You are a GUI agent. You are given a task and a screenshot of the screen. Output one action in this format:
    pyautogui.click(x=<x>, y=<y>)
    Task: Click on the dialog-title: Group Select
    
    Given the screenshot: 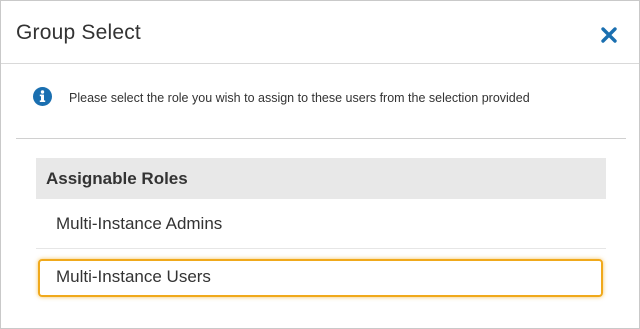 What is the action you would take?
    pyautogui.click(x=78, y=32)
    